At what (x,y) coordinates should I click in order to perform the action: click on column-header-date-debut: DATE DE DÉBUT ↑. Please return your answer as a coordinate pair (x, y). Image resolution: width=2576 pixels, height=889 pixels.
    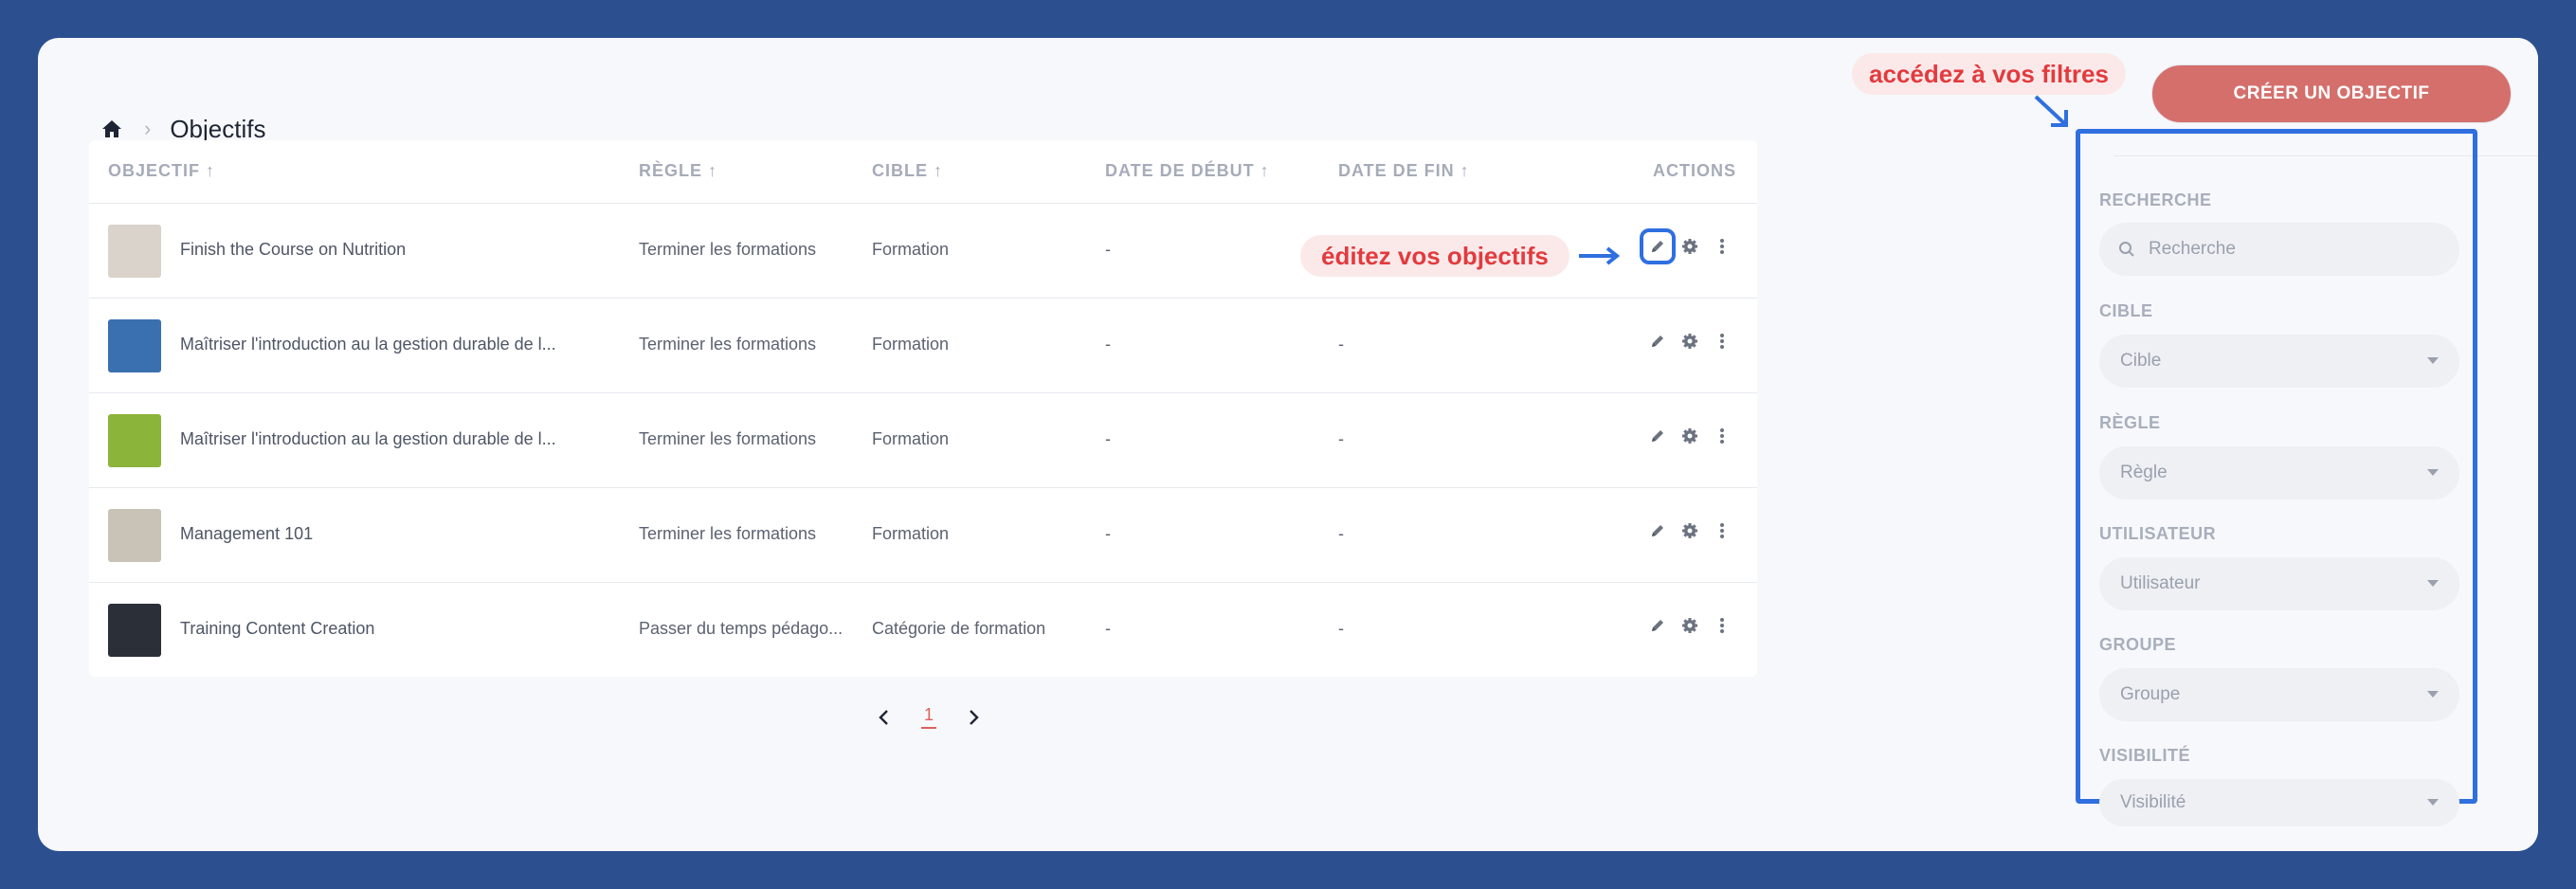
    Looking at the image, I should click on (1187, 171).